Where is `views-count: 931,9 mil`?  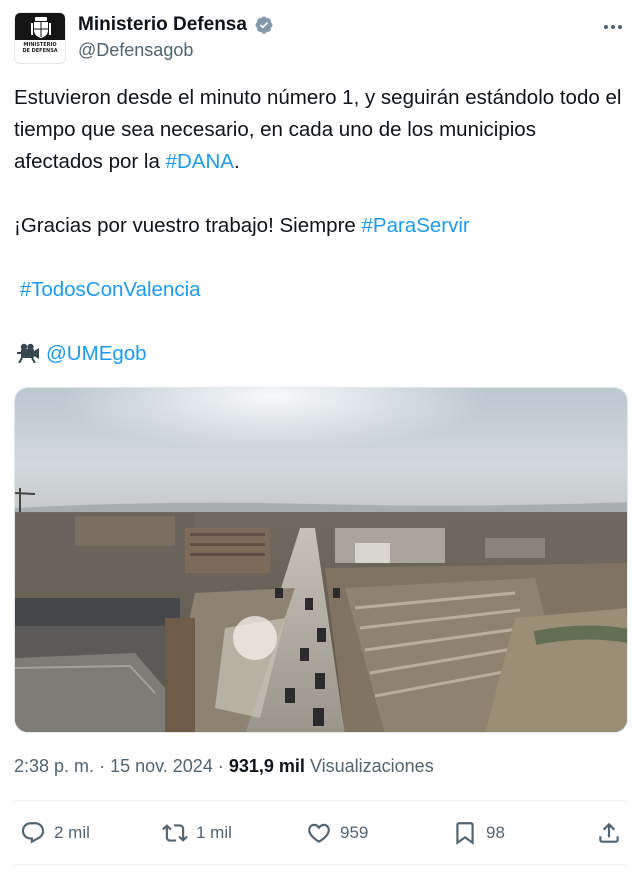
views-count: 931,9 mil is located at coordinates (266, 766).